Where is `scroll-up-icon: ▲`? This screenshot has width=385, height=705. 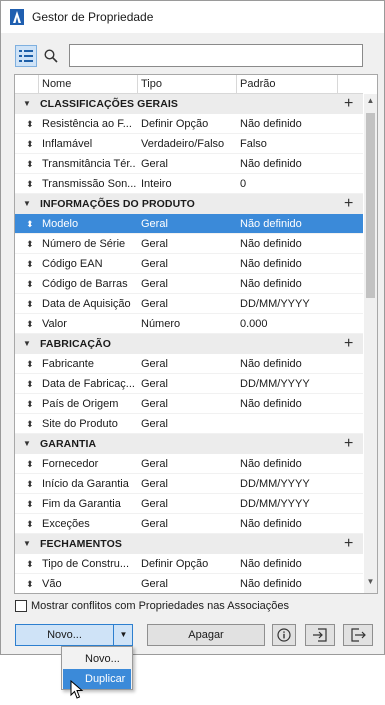
scroll-up-icon: ▲ is located at coordinates (370, 102).